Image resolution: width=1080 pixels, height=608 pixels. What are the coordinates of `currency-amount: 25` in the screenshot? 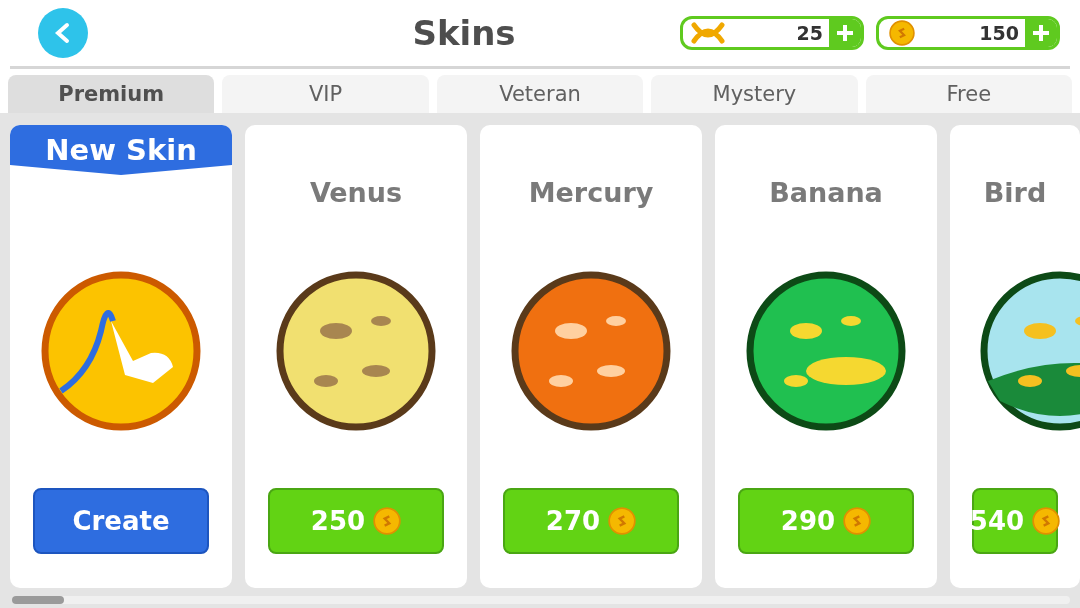 It's located at (809, 33).